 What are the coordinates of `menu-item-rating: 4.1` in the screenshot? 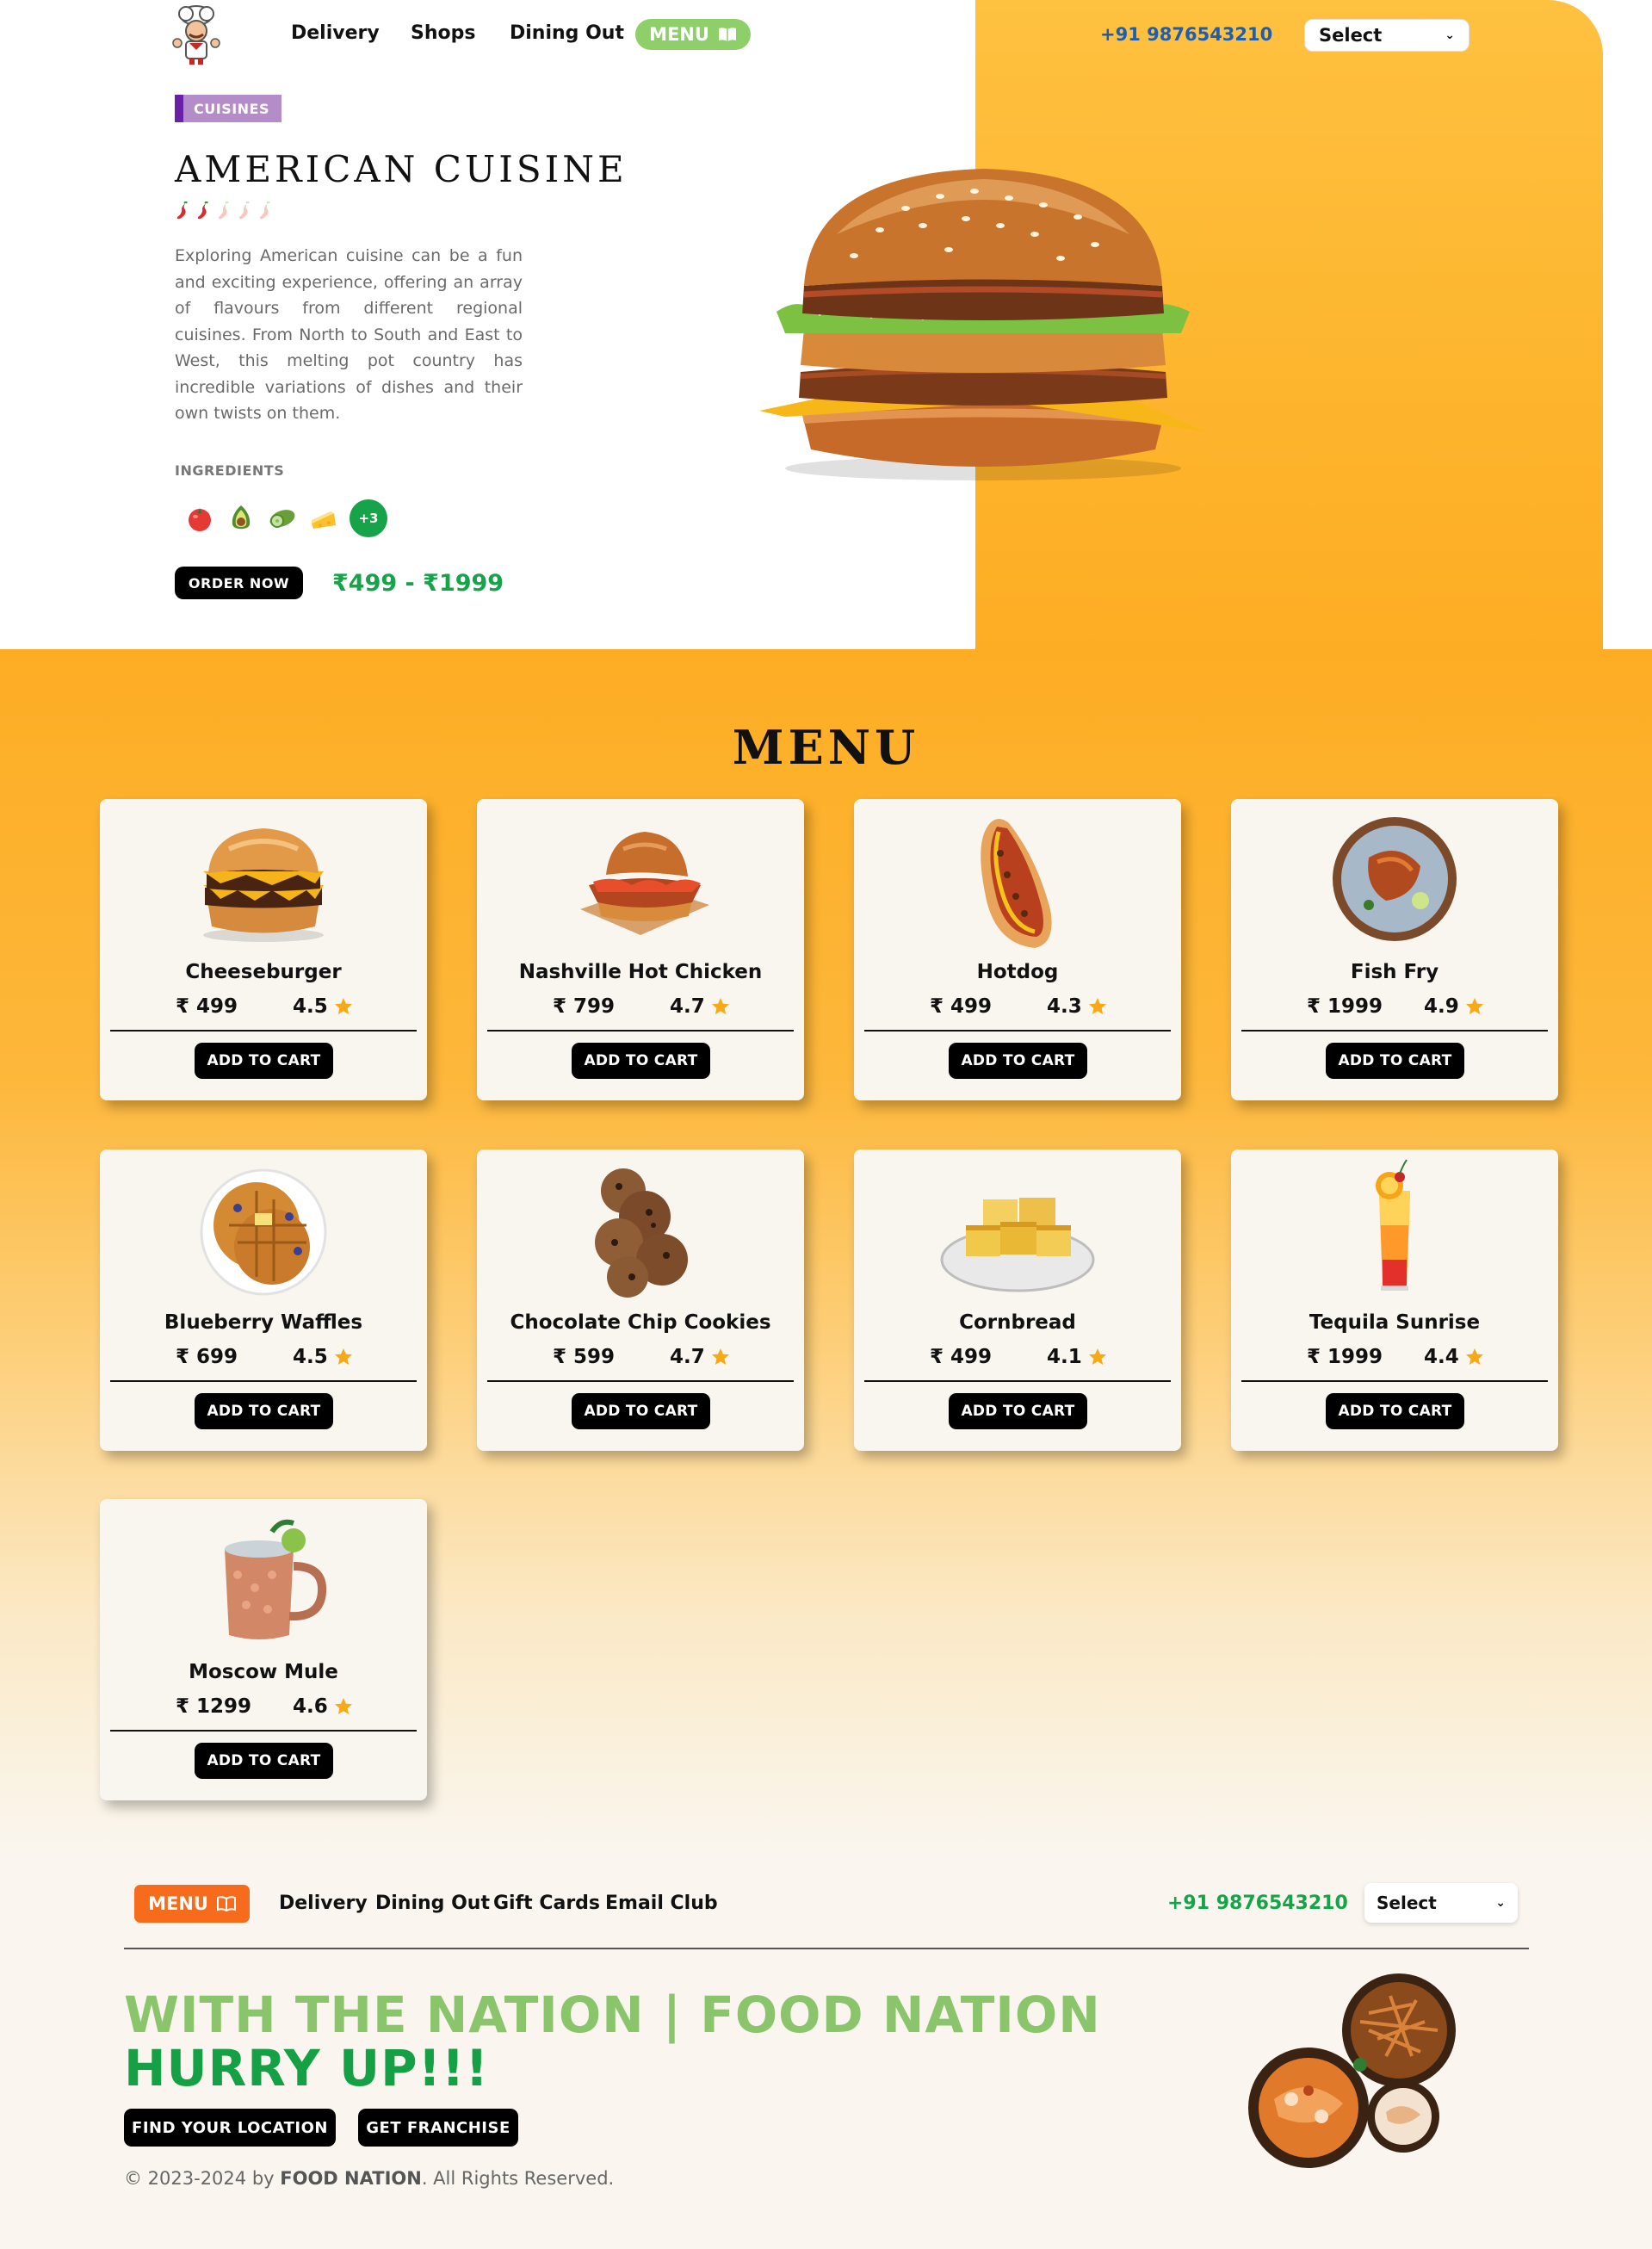 It's located at (1078, 1357).